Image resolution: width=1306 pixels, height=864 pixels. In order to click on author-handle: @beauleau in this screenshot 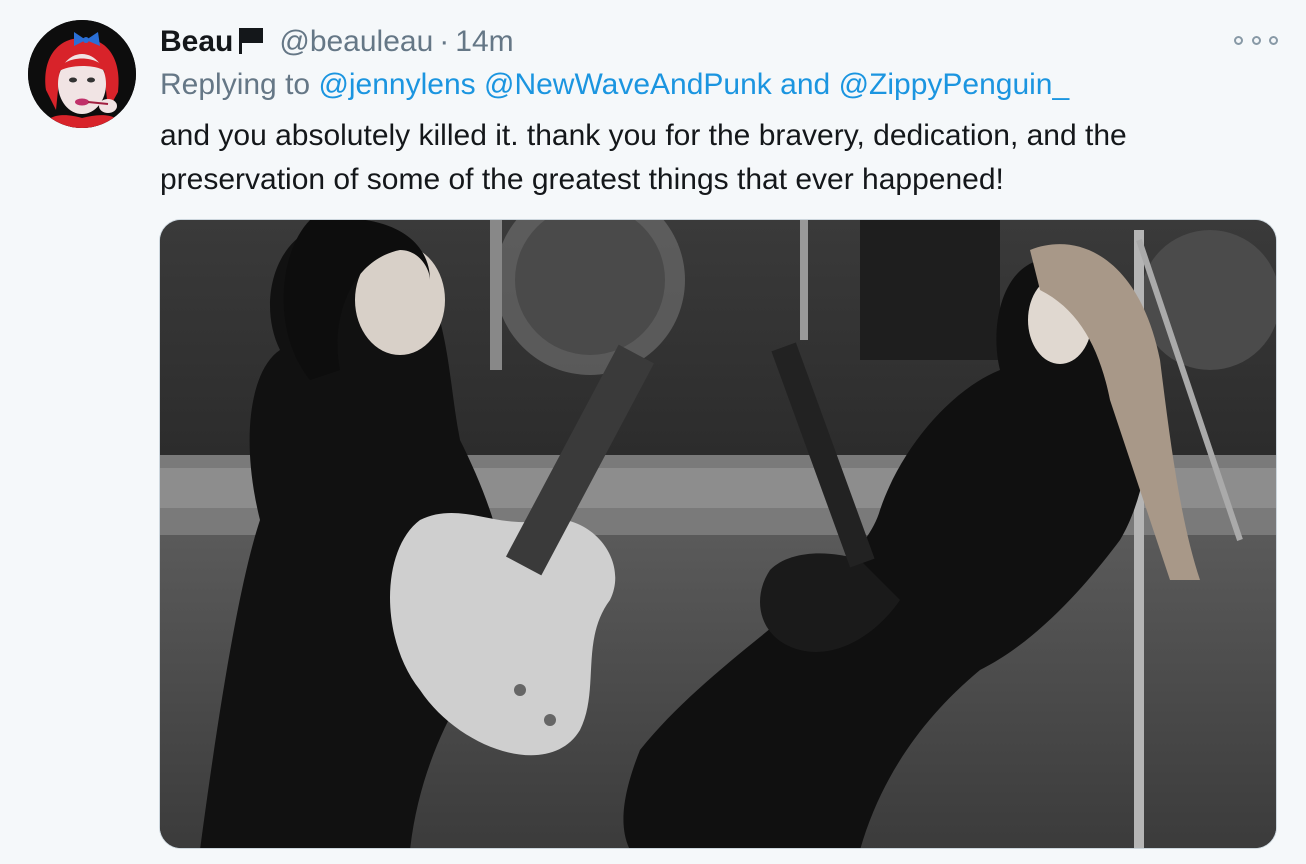, I will do `click(356, 42)`.